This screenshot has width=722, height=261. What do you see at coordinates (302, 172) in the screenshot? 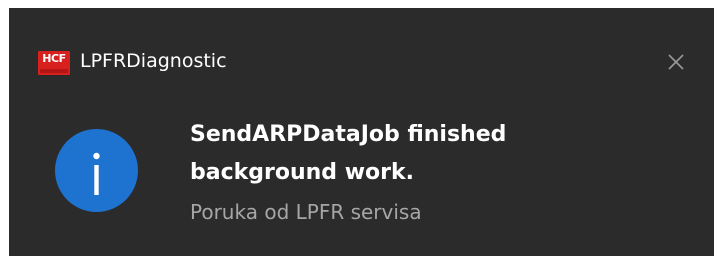
I see `notification-title-line-2: background work.` at bounding box center [302, 172].